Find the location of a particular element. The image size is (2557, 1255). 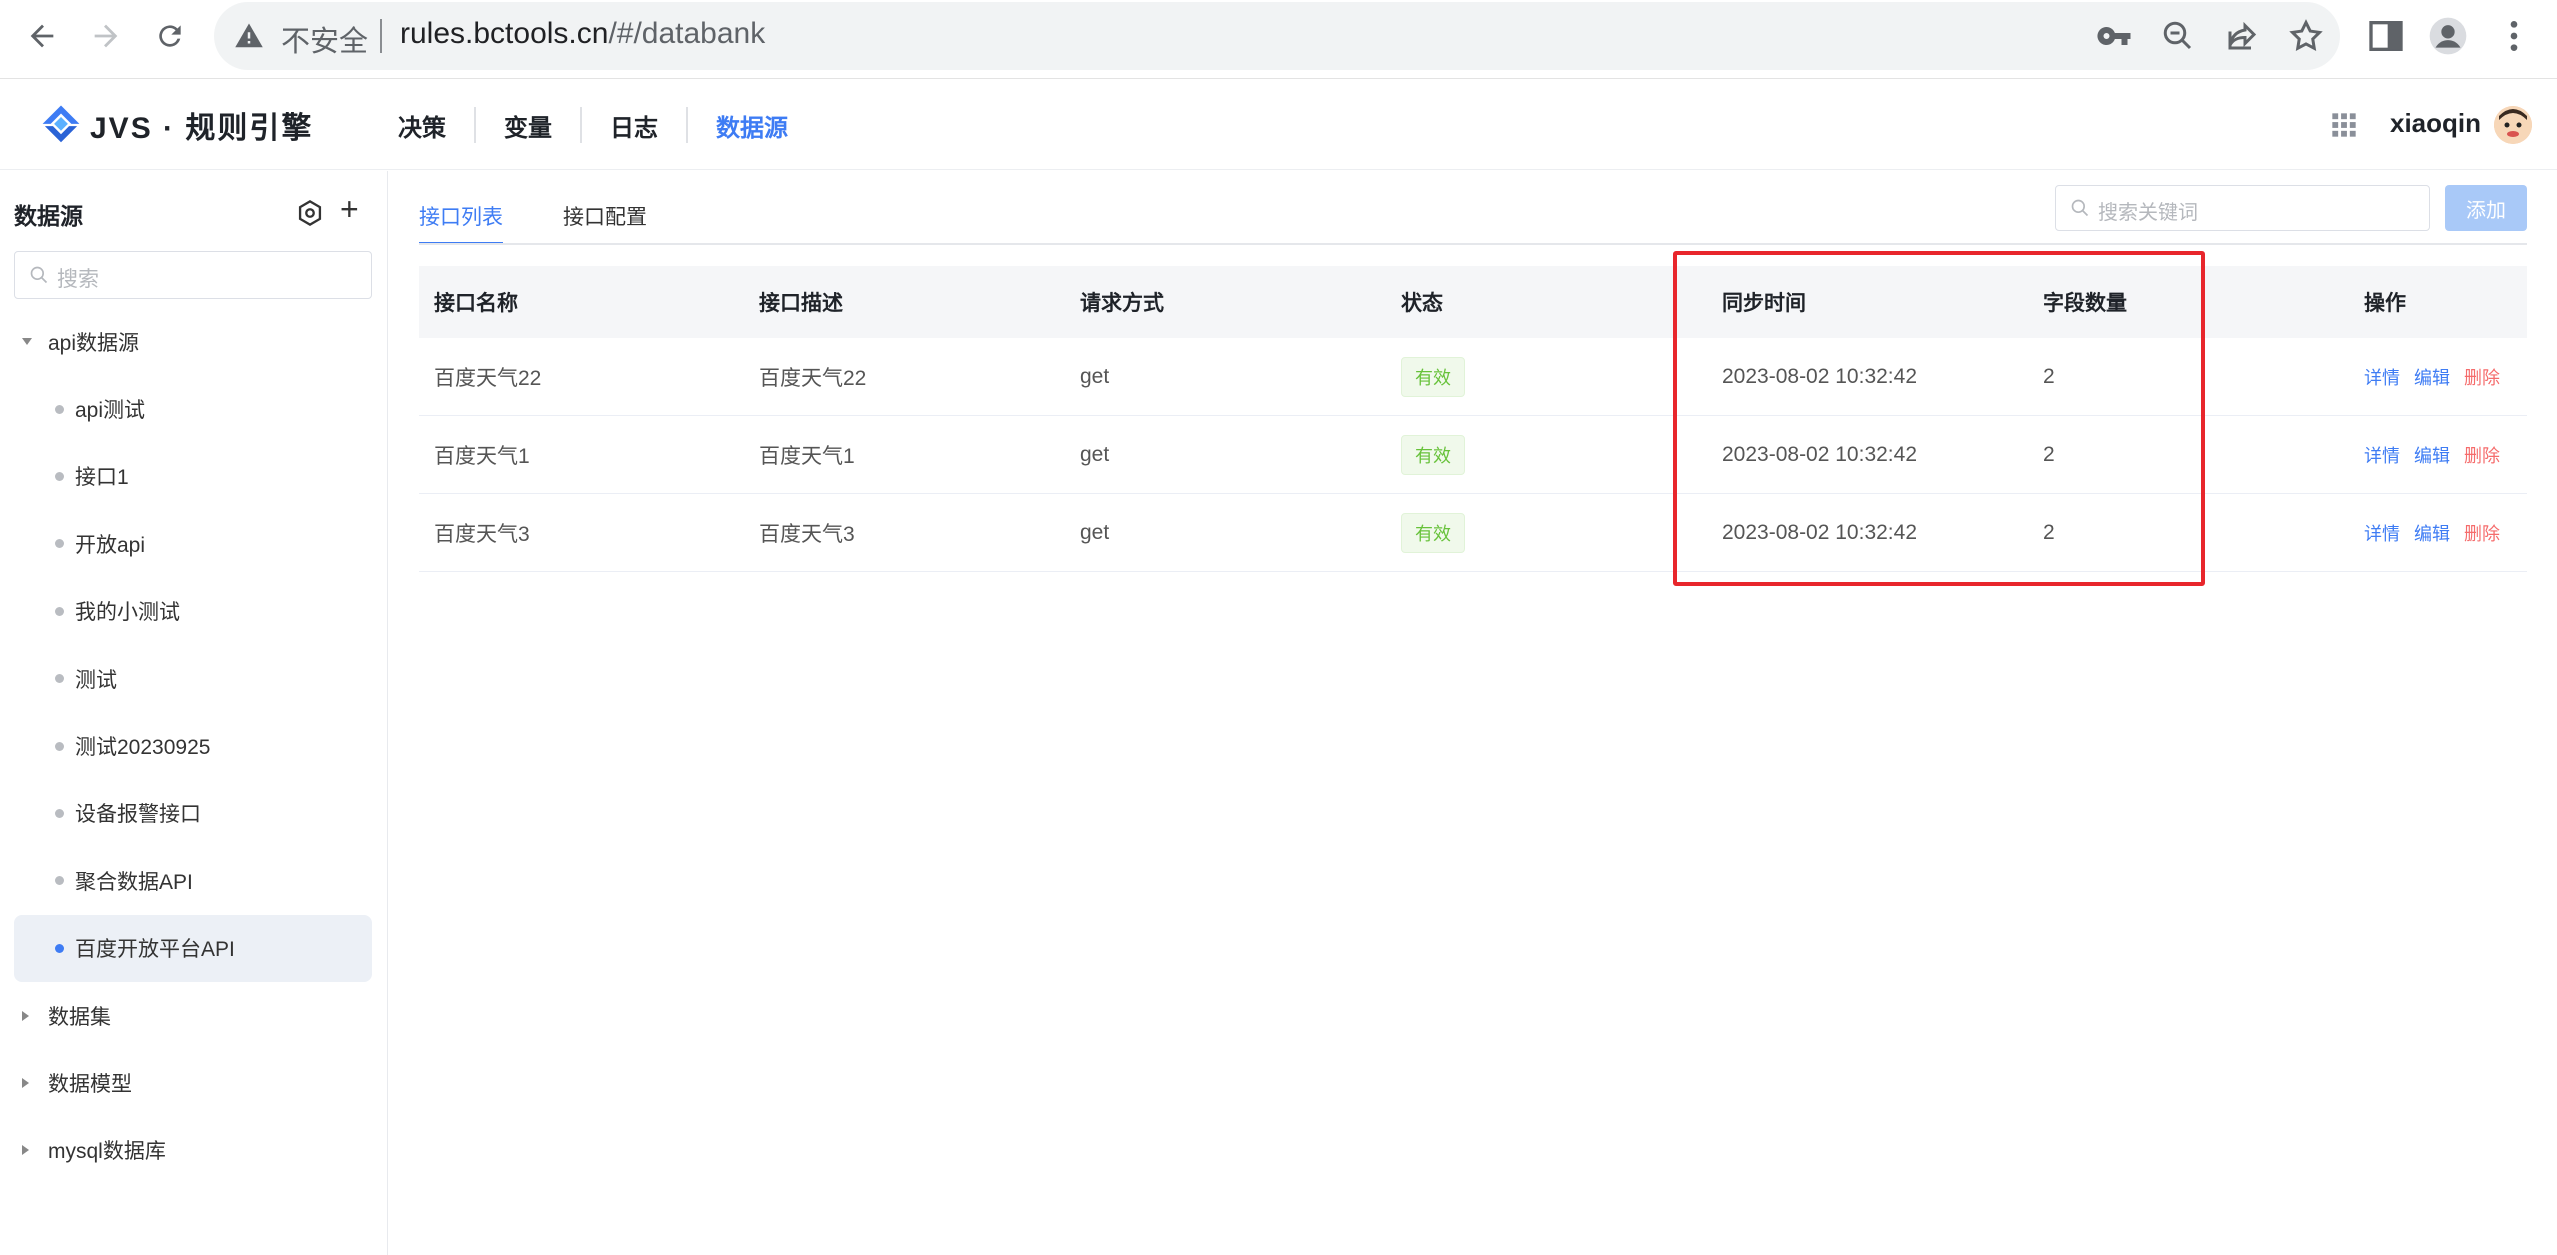

url-path: /#/databank is located at coordinates (687, 33).